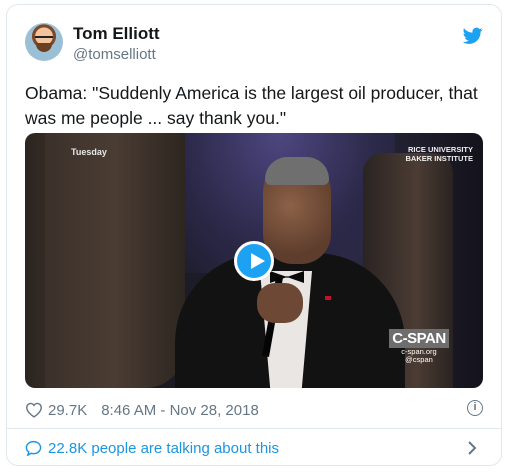 The height and width of the screenshot is (472, 508). I want to click on video-flag-pin, so click(328, 298).